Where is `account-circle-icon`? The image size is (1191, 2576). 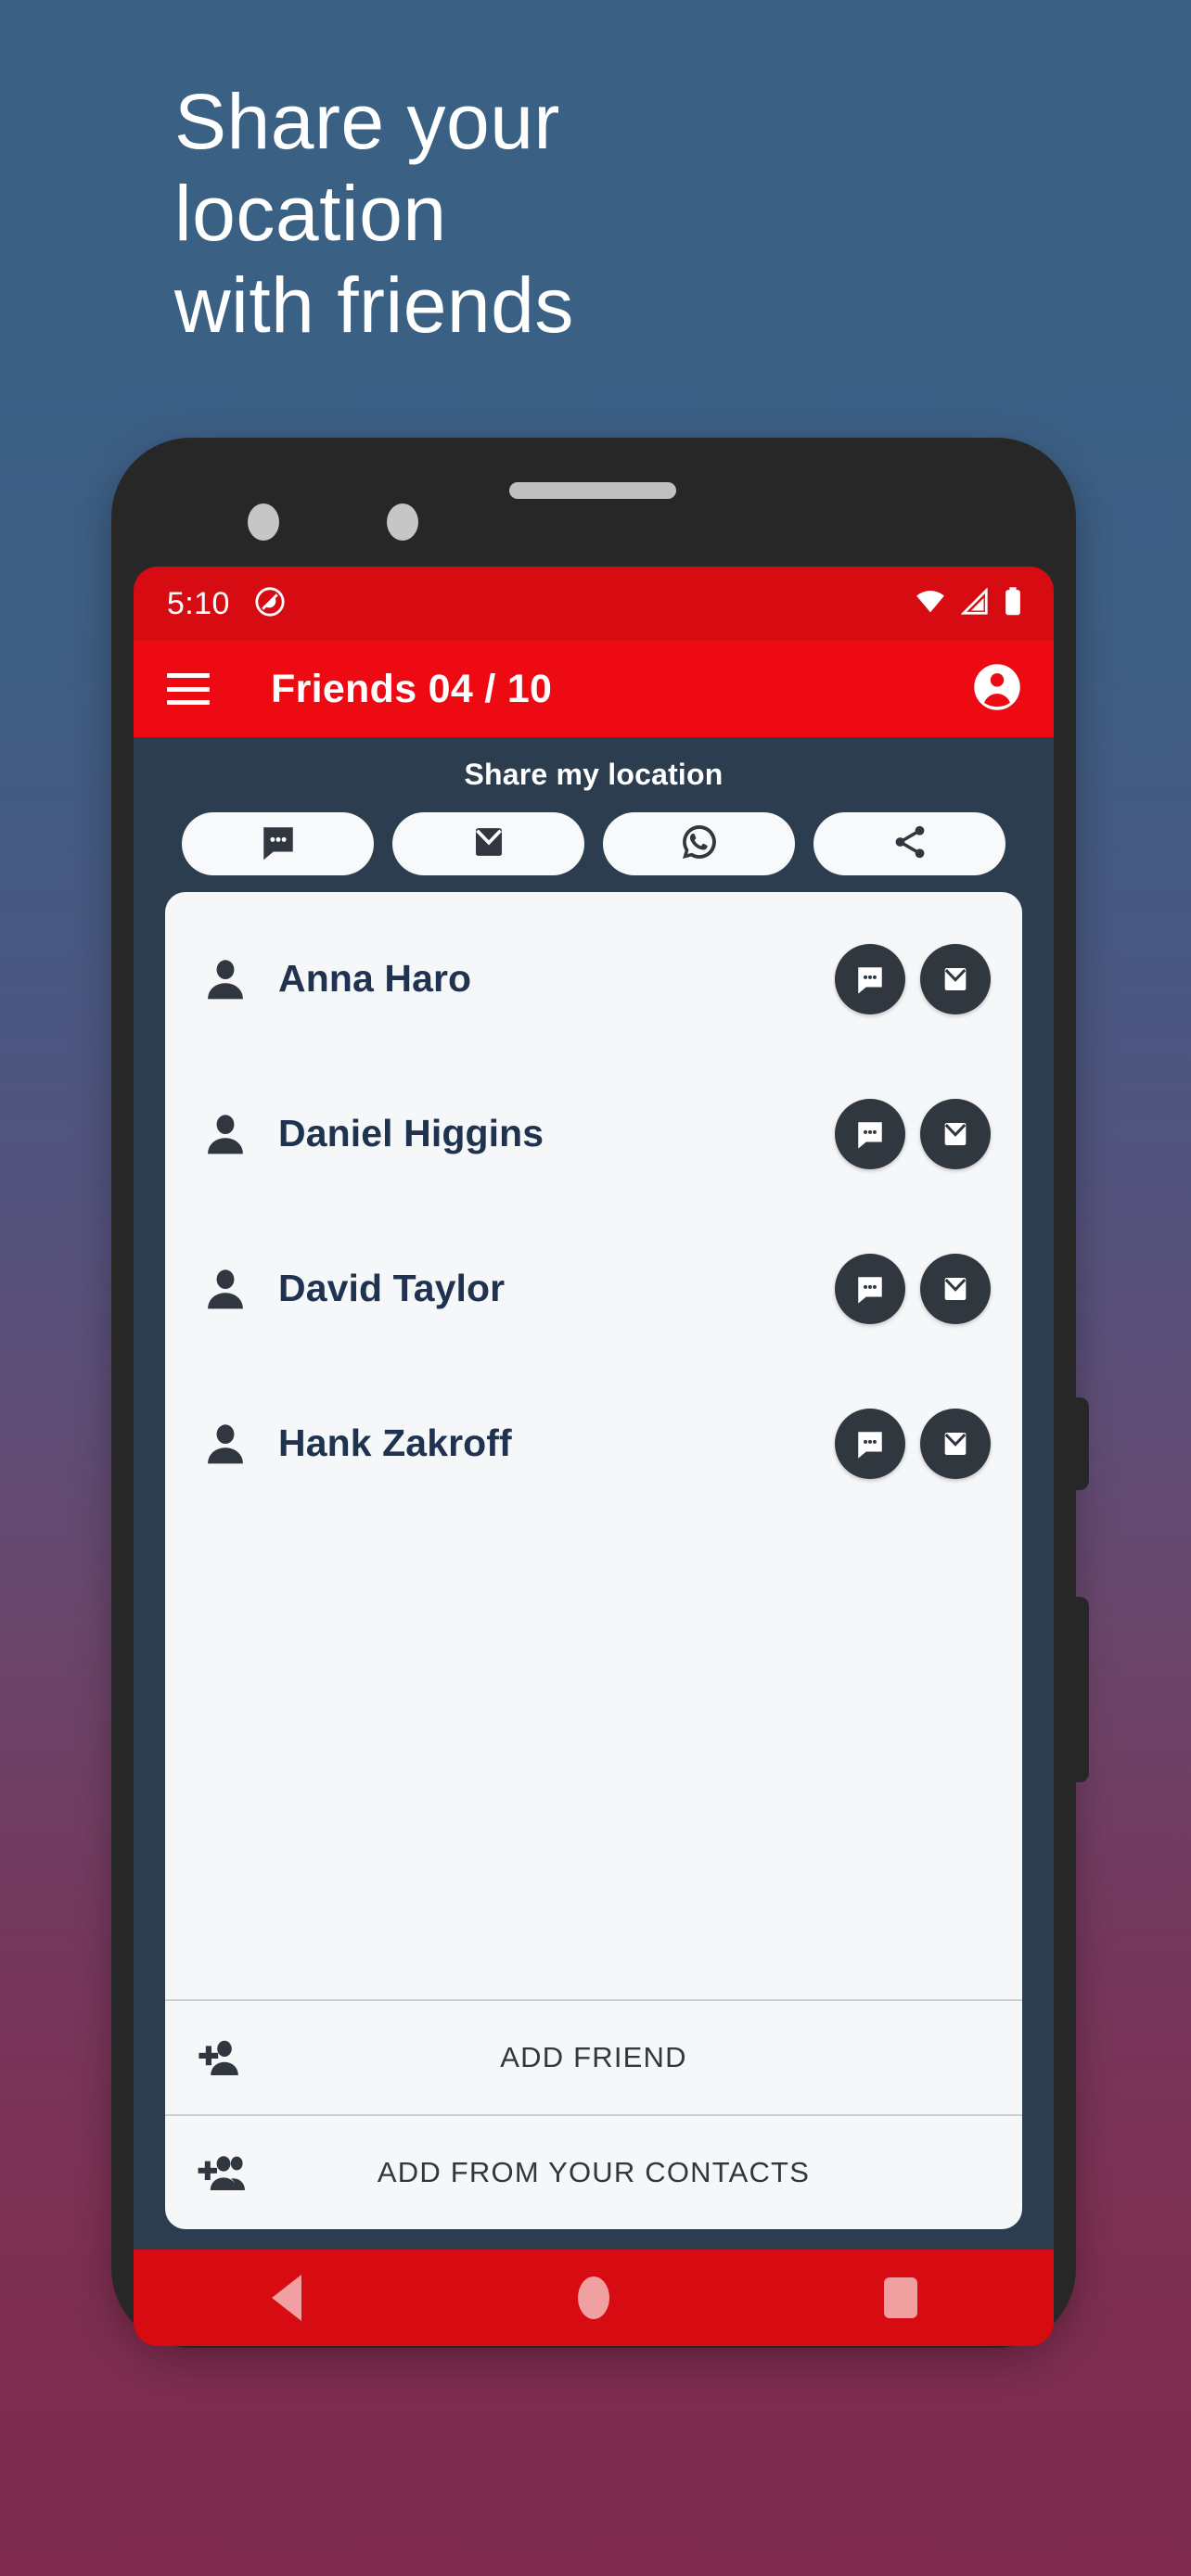 account-circle-icon is located at coordinates (997, 689).